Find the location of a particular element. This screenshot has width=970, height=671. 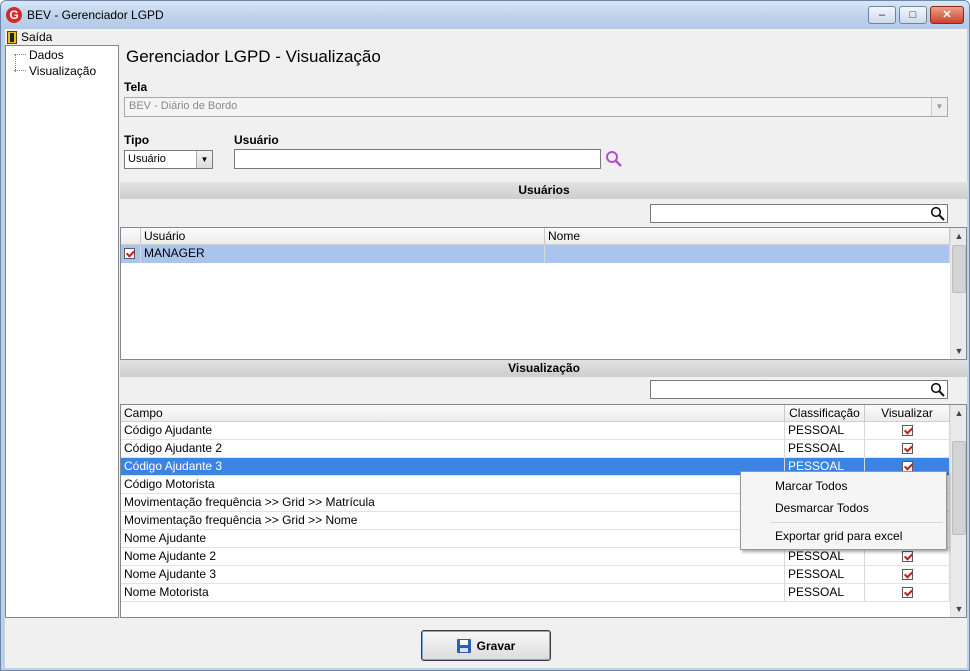

context-menu-item-marcar-todos: Marcar Todos is located at coordinates (843, 486).